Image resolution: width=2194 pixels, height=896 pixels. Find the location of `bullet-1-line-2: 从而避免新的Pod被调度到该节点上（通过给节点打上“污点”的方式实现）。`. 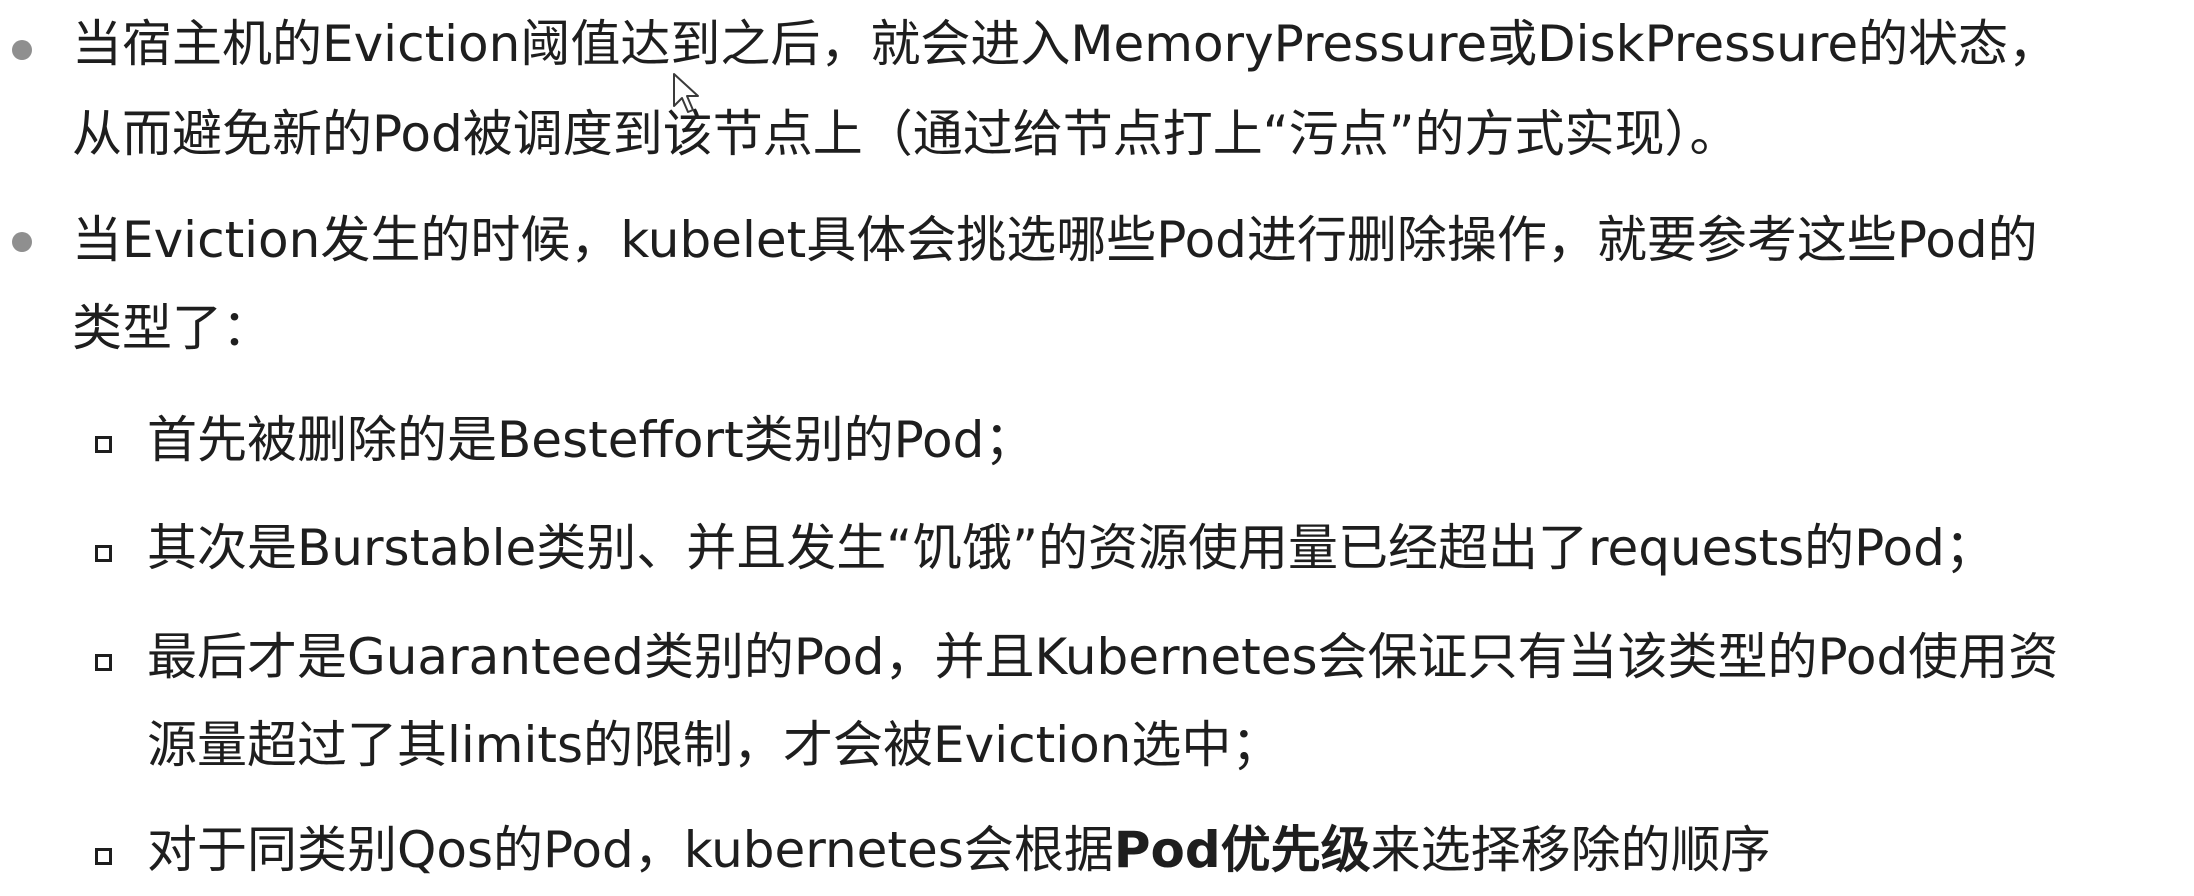

bullet-1-line-2: 从而避免新的Pod被调度到该节点上（通过给节点打上“污点”的方式实现）。 is located at coordinates (906, 134).